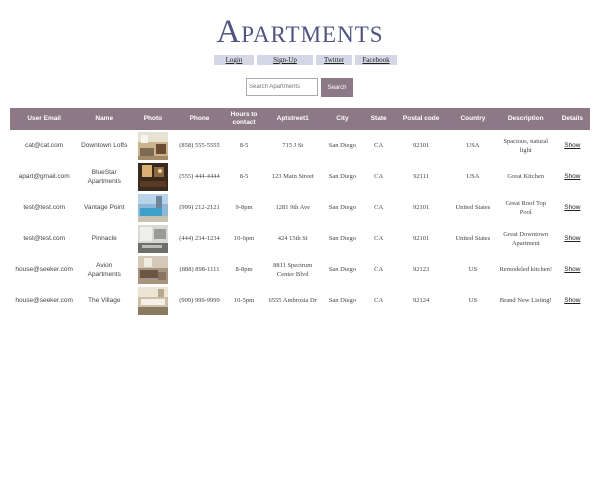 This screenshot has width=600, height=500. I want to click on living-room-photo, so click(152, 269).